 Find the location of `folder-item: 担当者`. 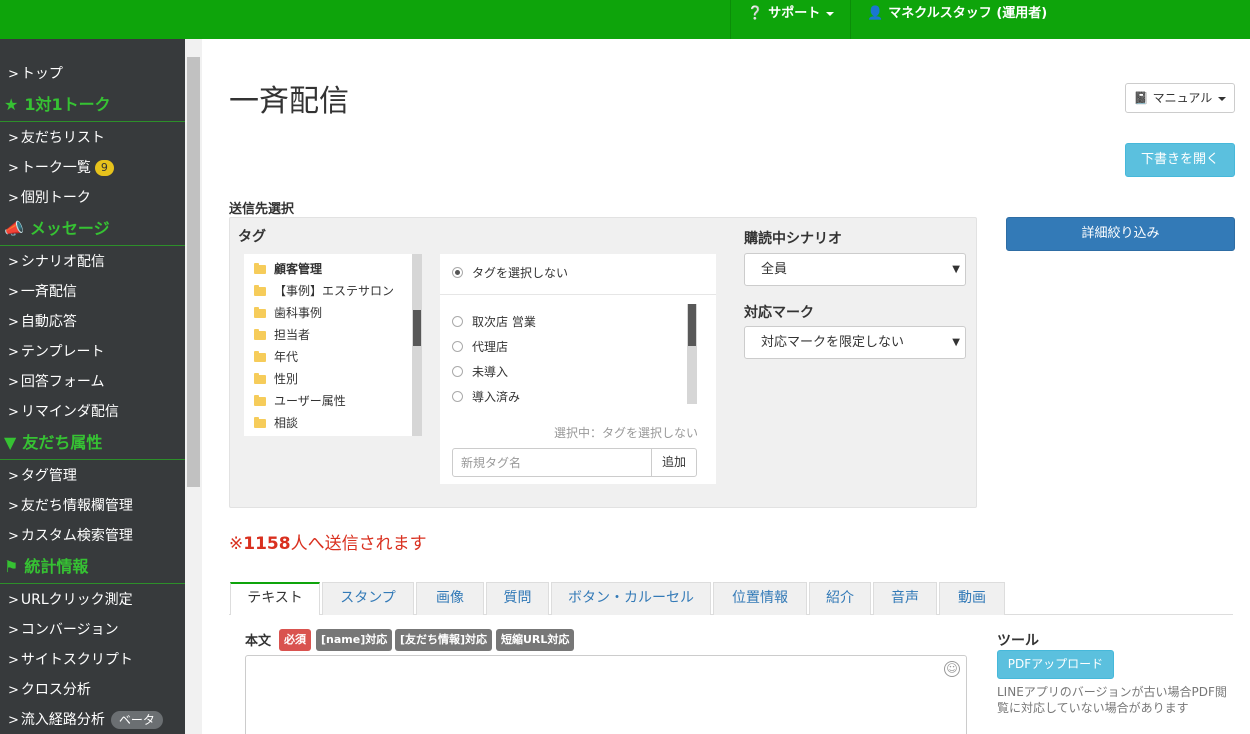

folder-item: 担当者 is located at coordinates (282, 335).